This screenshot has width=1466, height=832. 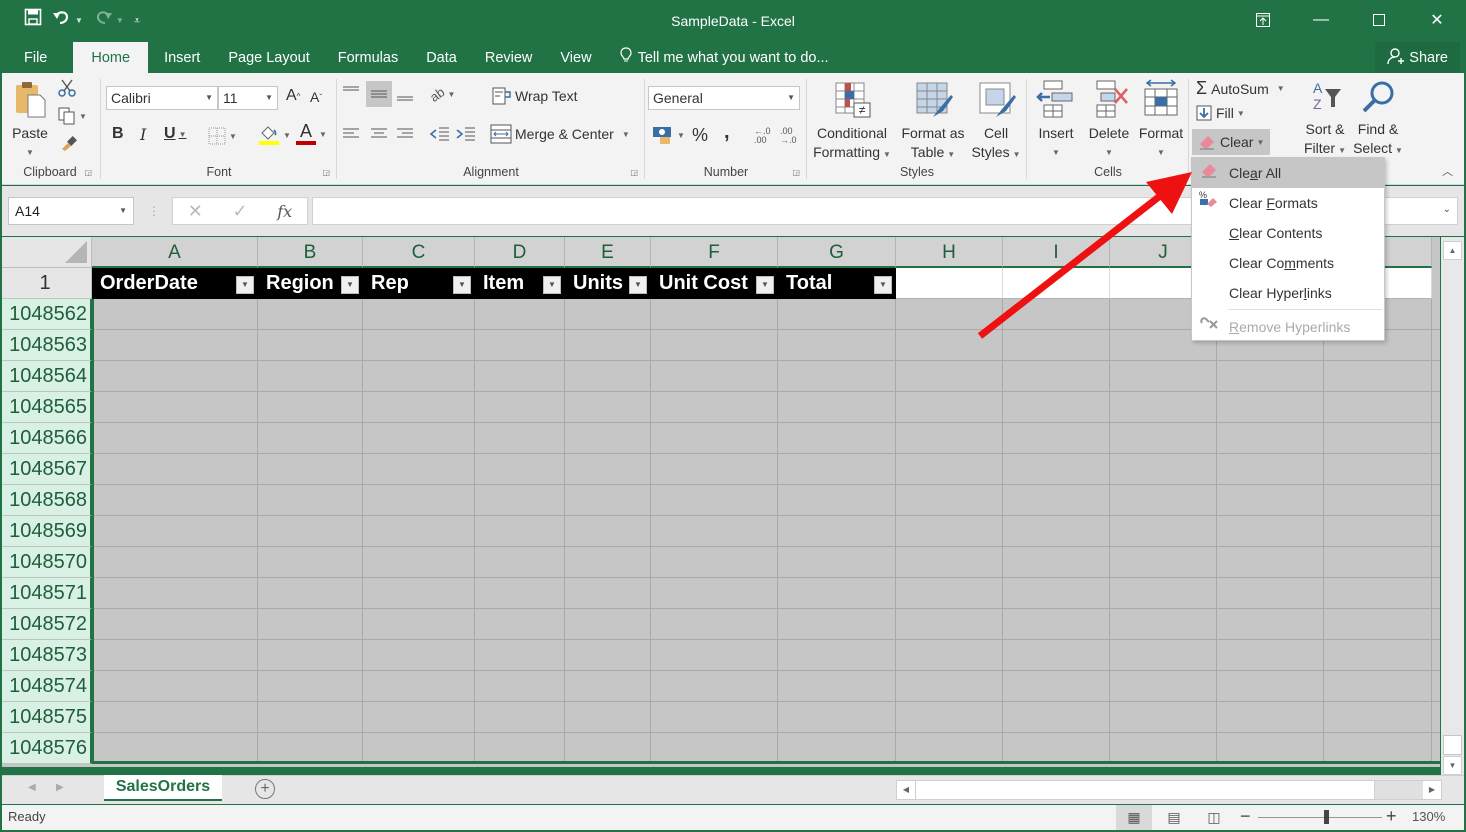 I want to click on orientation-button: ab ▼, so click(x=441, y=94).